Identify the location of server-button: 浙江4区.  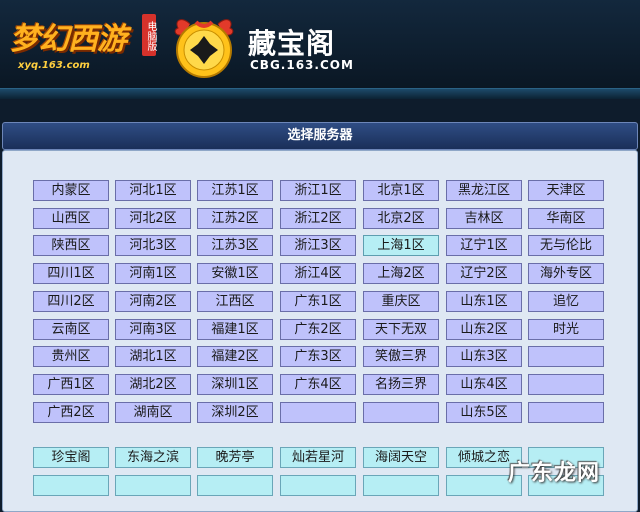
(318, 274).